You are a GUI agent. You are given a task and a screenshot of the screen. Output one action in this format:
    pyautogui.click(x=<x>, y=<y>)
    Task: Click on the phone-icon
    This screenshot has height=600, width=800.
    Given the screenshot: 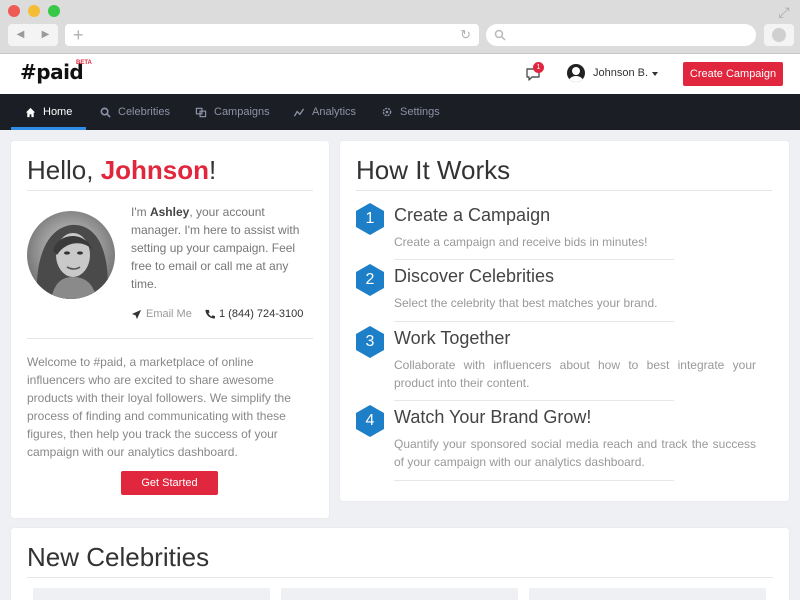 What is the action you would take?
    pyautogui.click(x=210, y=314)
    